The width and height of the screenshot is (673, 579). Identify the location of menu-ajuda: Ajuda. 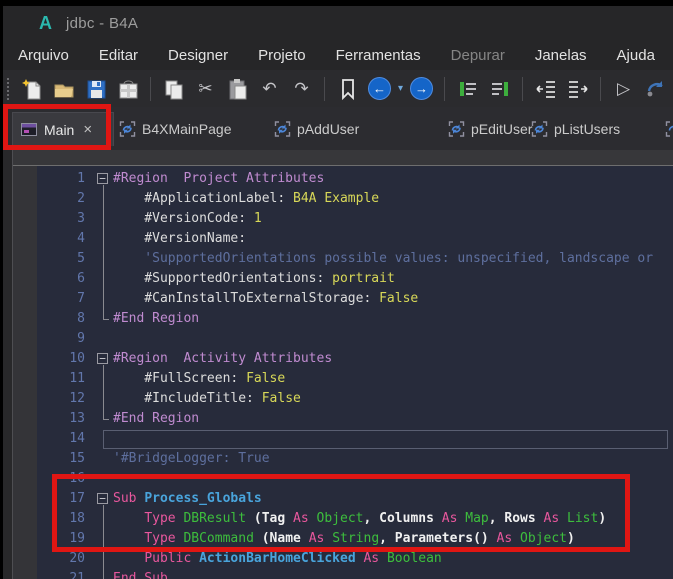
(636, 55).